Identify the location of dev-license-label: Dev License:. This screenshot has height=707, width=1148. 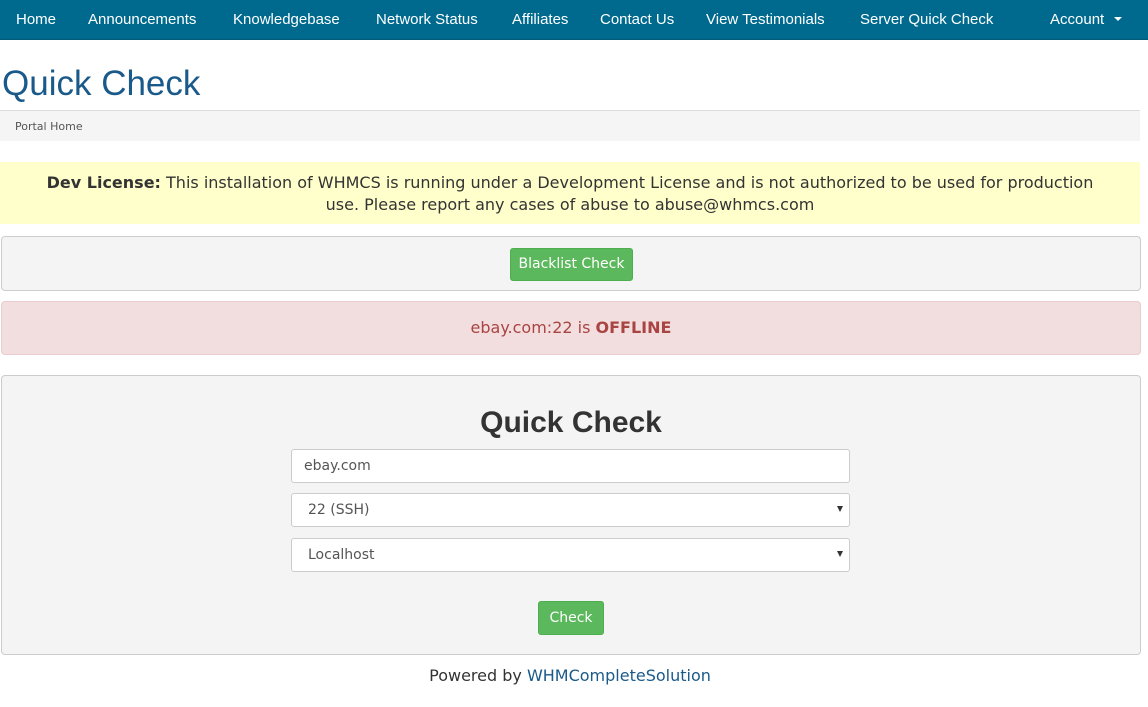
(103, 182).